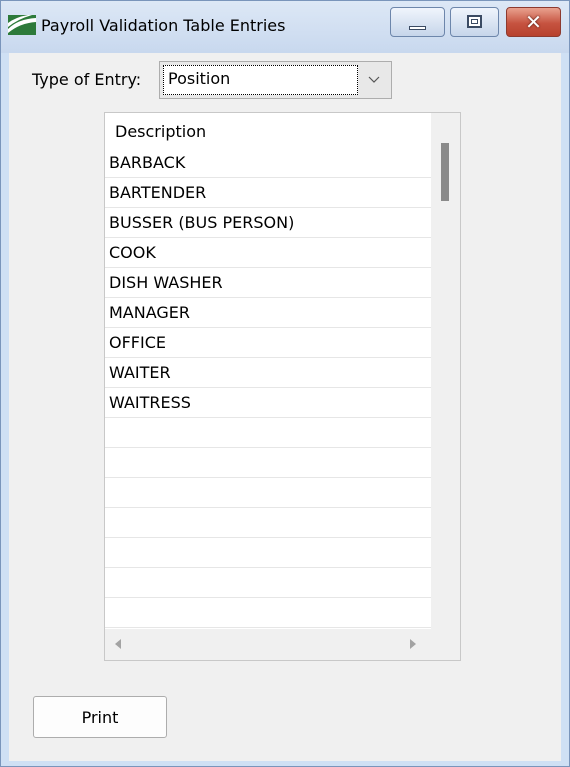 Image resolution: width=570 pixels, height=767 pixels. What do you see at coordinates (163, 25) in the screenshot?
I see `window-title: Payroll Validation Table Entries` at bounding box center [163, 25].